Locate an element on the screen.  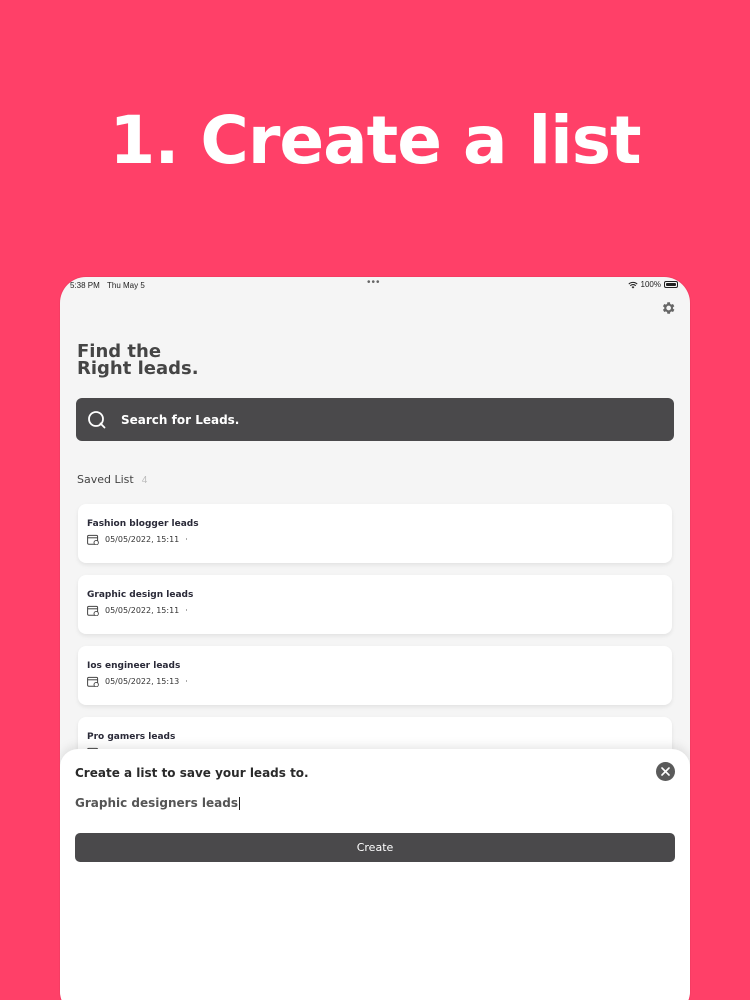
list-item: Fashion blogger leads 05/05/2022, 15:11 · is located at coordinates (375, 533).